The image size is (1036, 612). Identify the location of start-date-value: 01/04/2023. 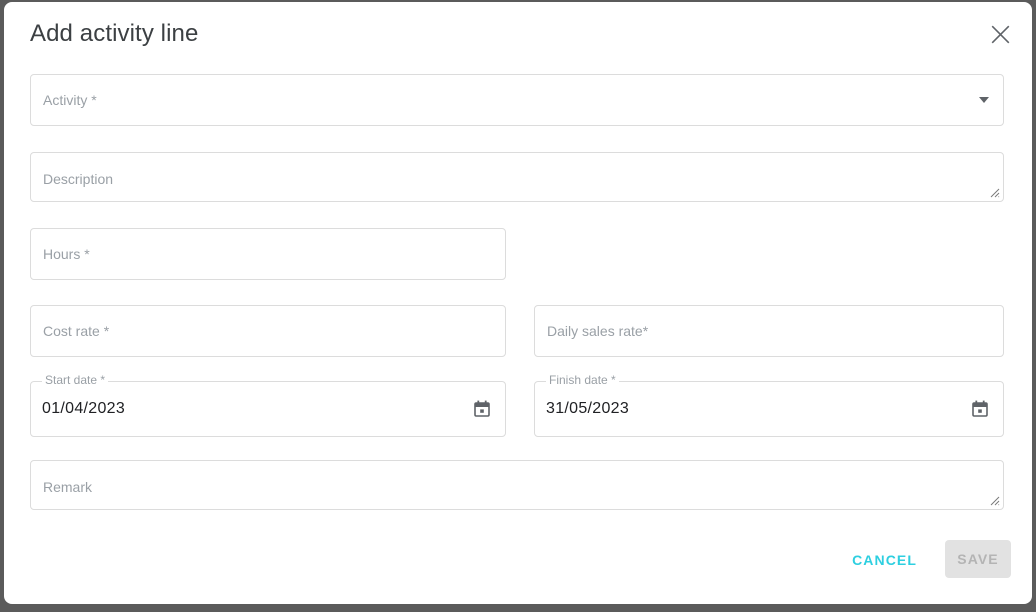
(84, 408).